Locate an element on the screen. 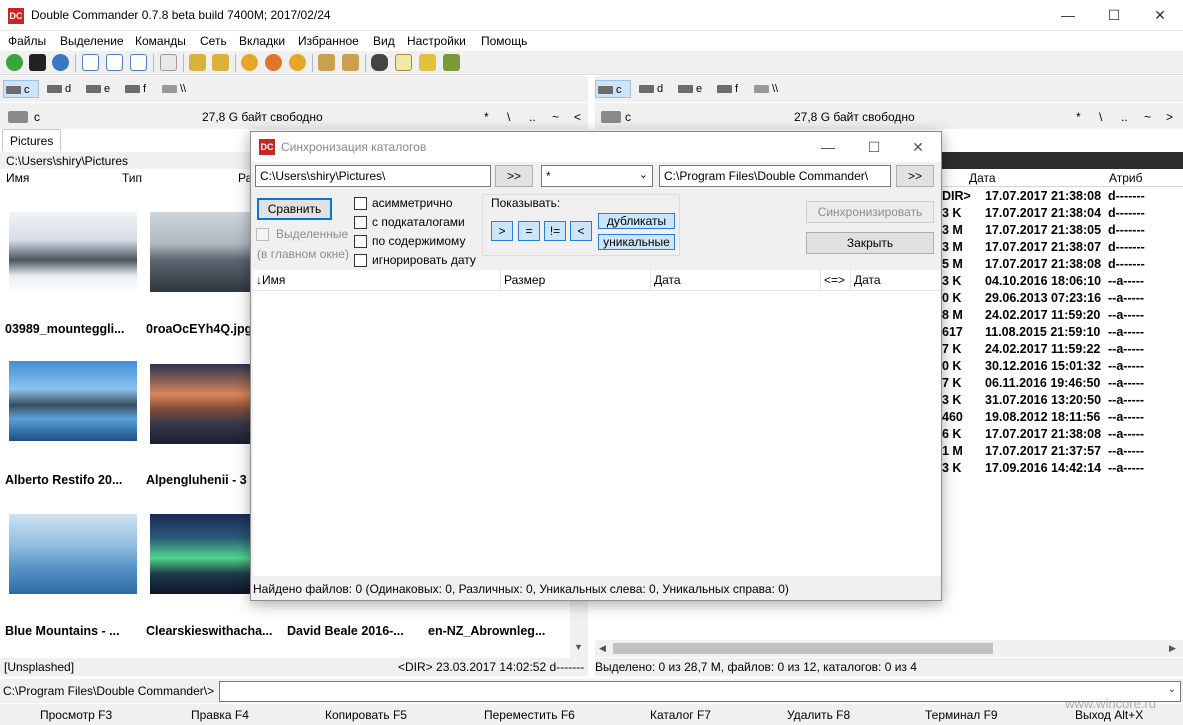  pack-icon is located at coordinates (326, 62).